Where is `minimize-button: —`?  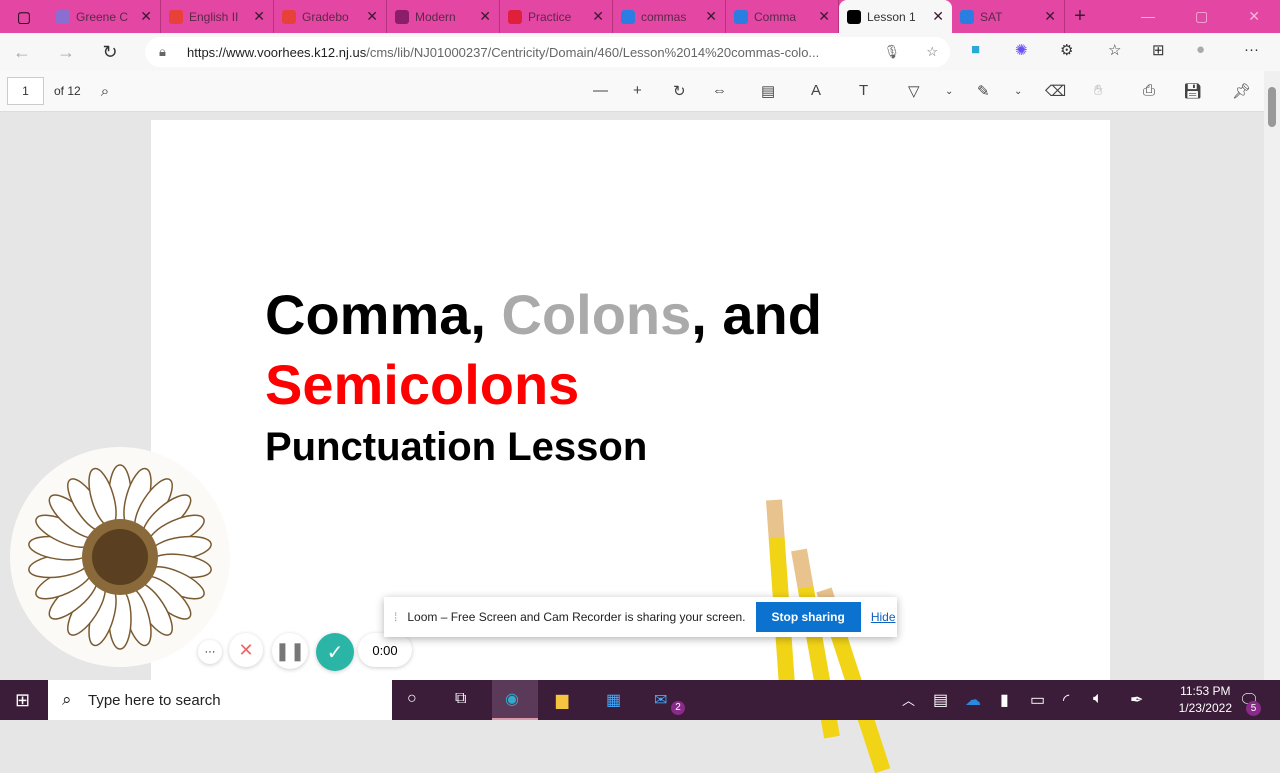
minimize-button: — is located at coordinates (1148, 16).